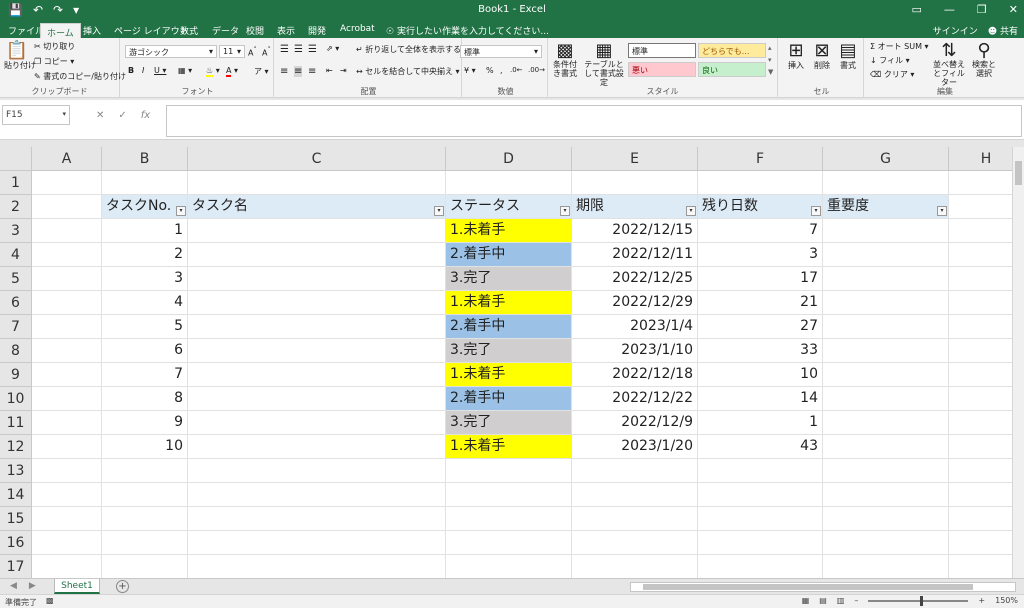 The width and height of the screenshot is (1024, 608). I want to click on status-cell: 3.完了, so click(509, 351).